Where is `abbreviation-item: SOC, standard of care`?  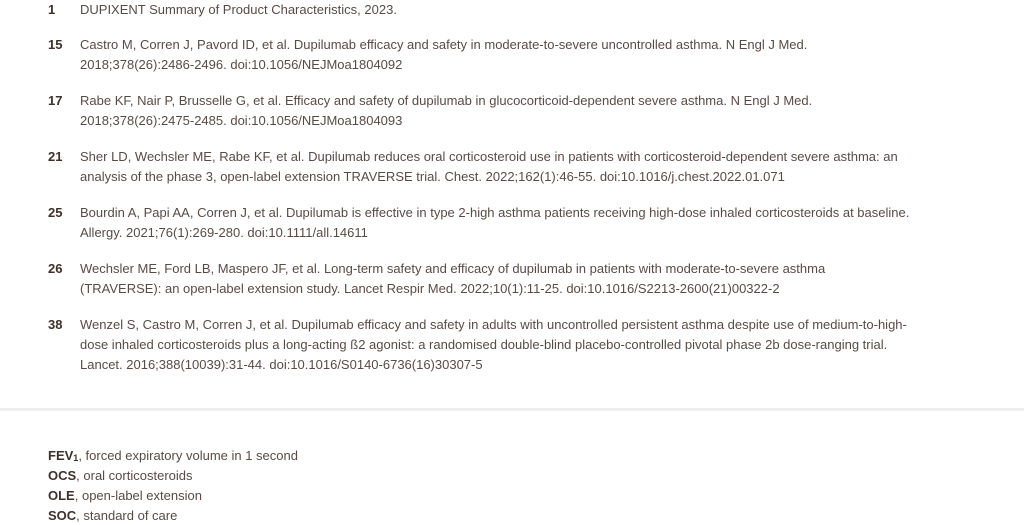 abbreviation-item: SOC, standard of care is located at coordinates (348, 515).